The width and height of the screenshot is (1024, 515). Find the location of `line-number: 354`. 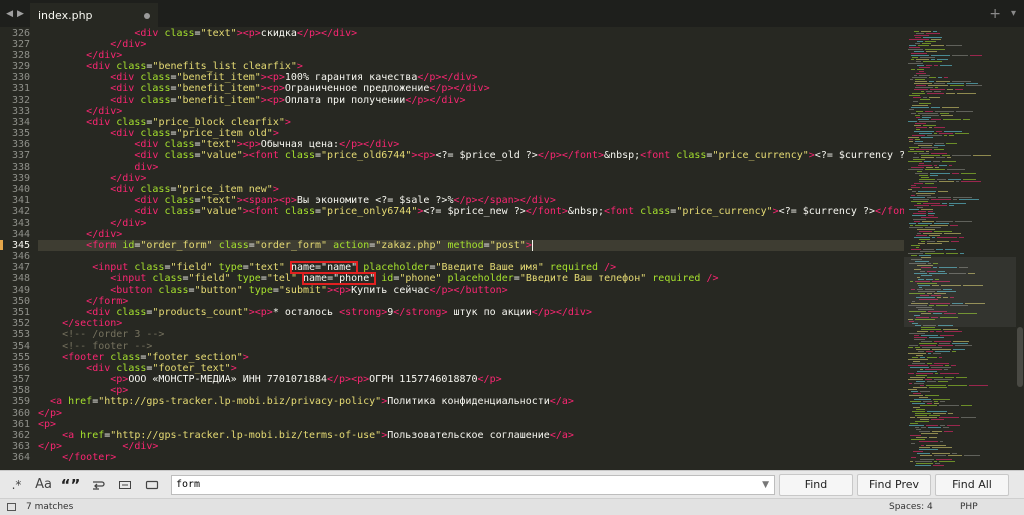

line-number: 354 is located at coordinates (15, 346).